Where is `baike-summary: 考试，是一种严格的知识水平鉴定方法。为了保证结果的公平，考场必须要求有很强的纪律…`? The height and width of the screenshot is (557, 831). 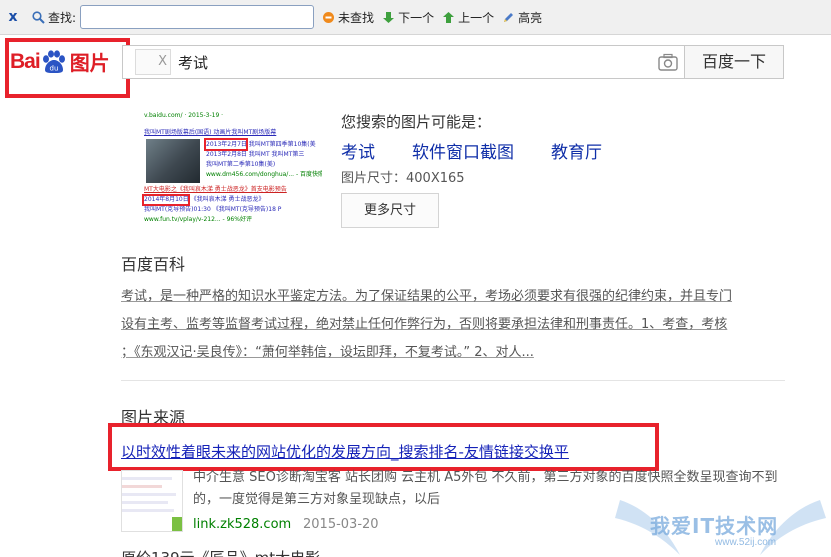 baike-summary: 考试，是一种严格的知识水平鉴定方法。为了保证结果的公平，考场必须要求有很强的纪律… is located at coordinates (453, 325).